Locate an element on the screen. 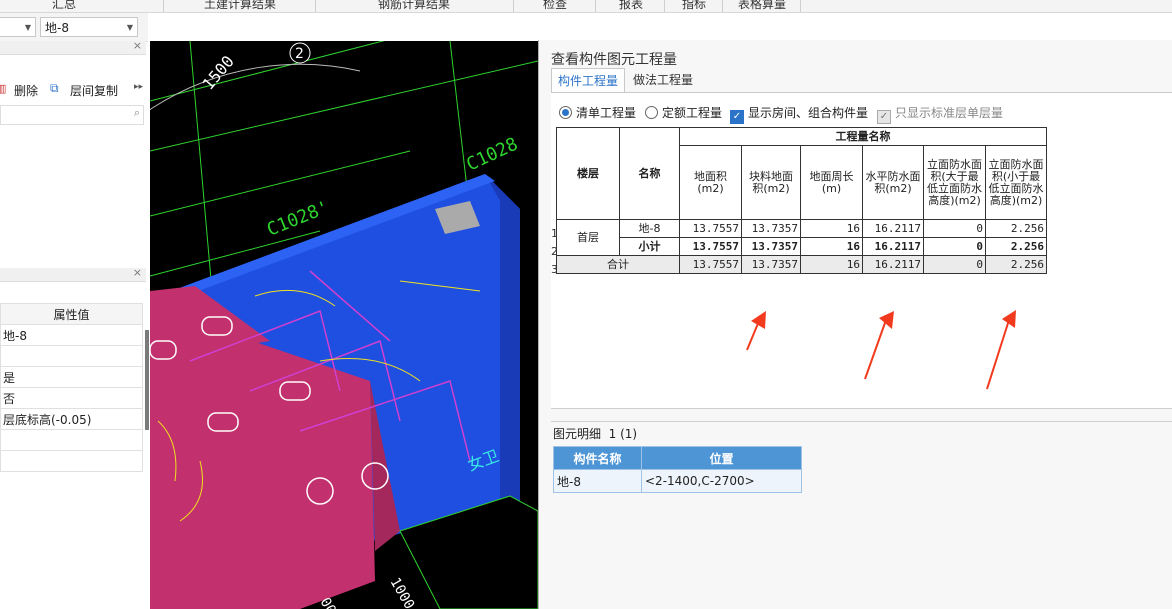 Image resolution: width=1172 pixels, height=609 pixels. panel-splitter is located at coordinates (147, 380).